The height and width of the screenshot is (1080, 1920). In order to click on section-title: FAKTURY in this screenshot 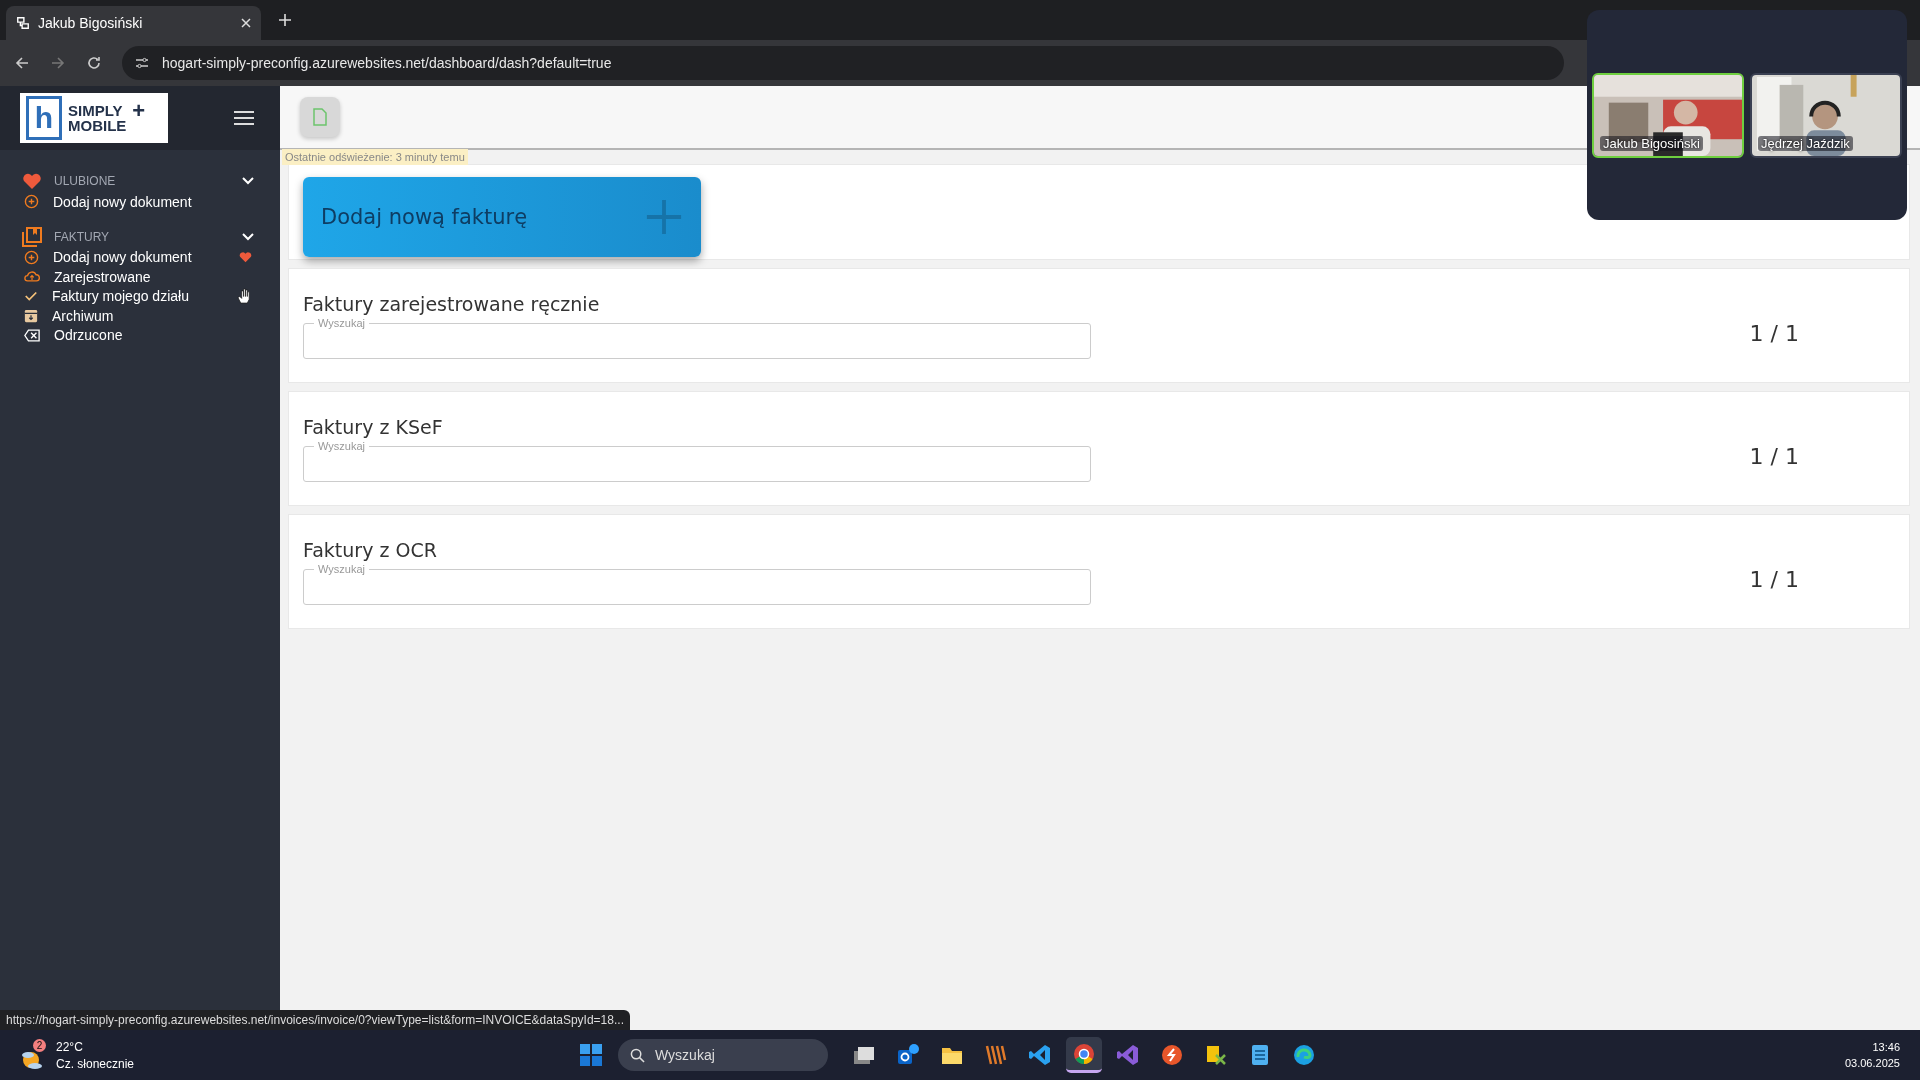, I will do `click(82, 236)`.